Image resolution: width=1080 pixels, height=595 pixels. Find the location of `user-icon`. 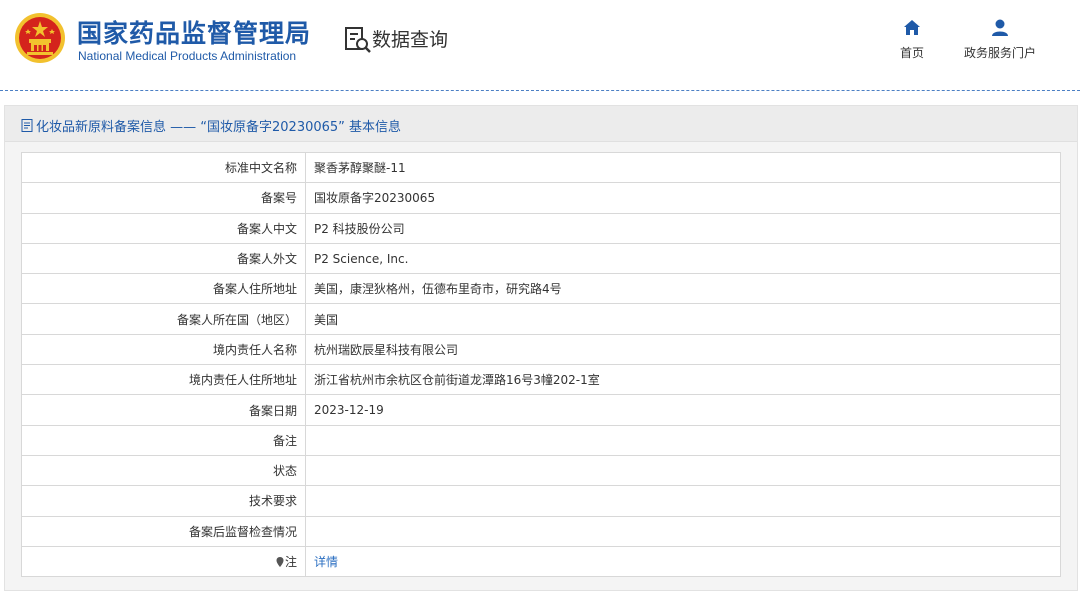

user-icon is located at coordinates (1000, 27).